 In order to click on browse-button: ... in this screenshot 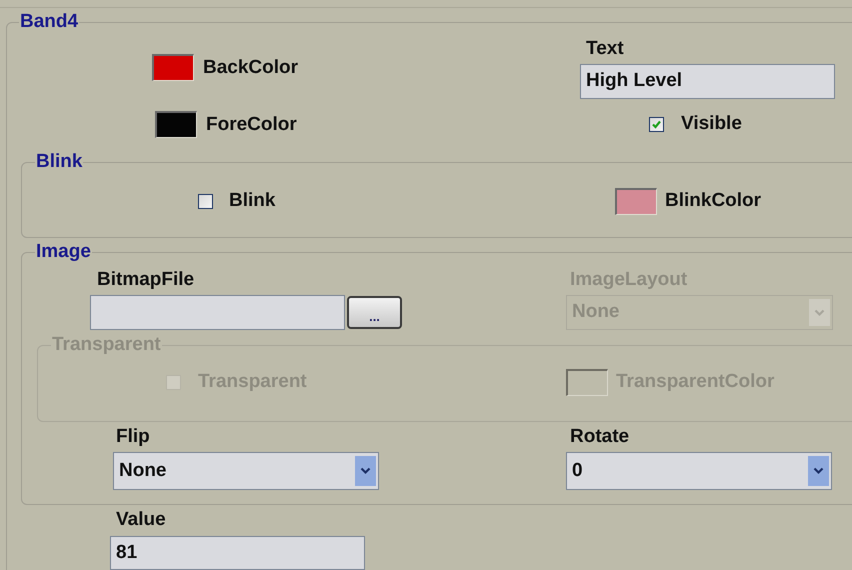, I will do `click(374, 312)`.